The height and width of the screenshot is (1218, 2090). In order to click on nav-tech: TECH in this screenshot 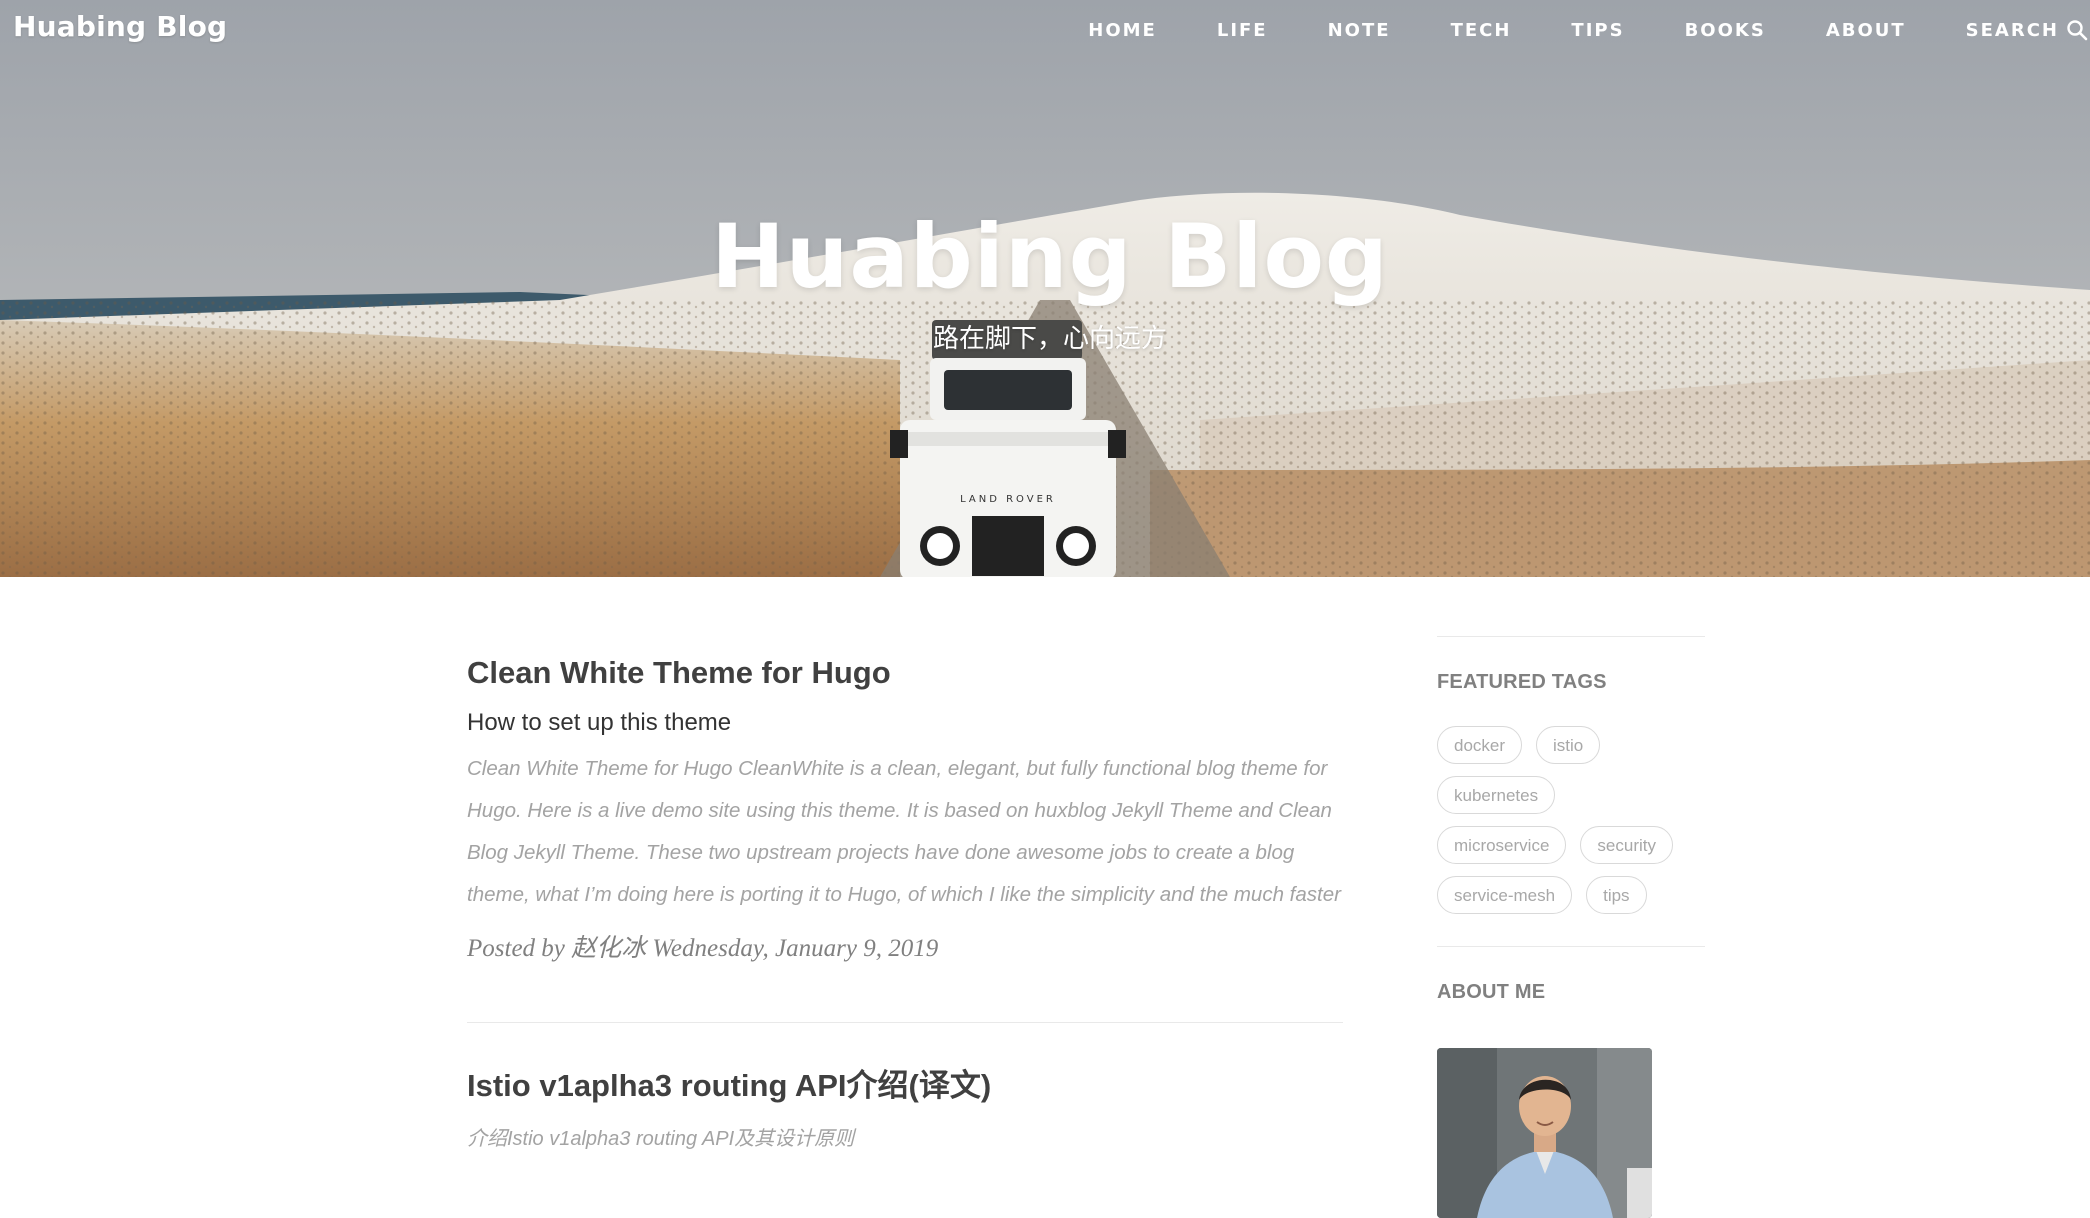, I will do `click(1481, 30)`.